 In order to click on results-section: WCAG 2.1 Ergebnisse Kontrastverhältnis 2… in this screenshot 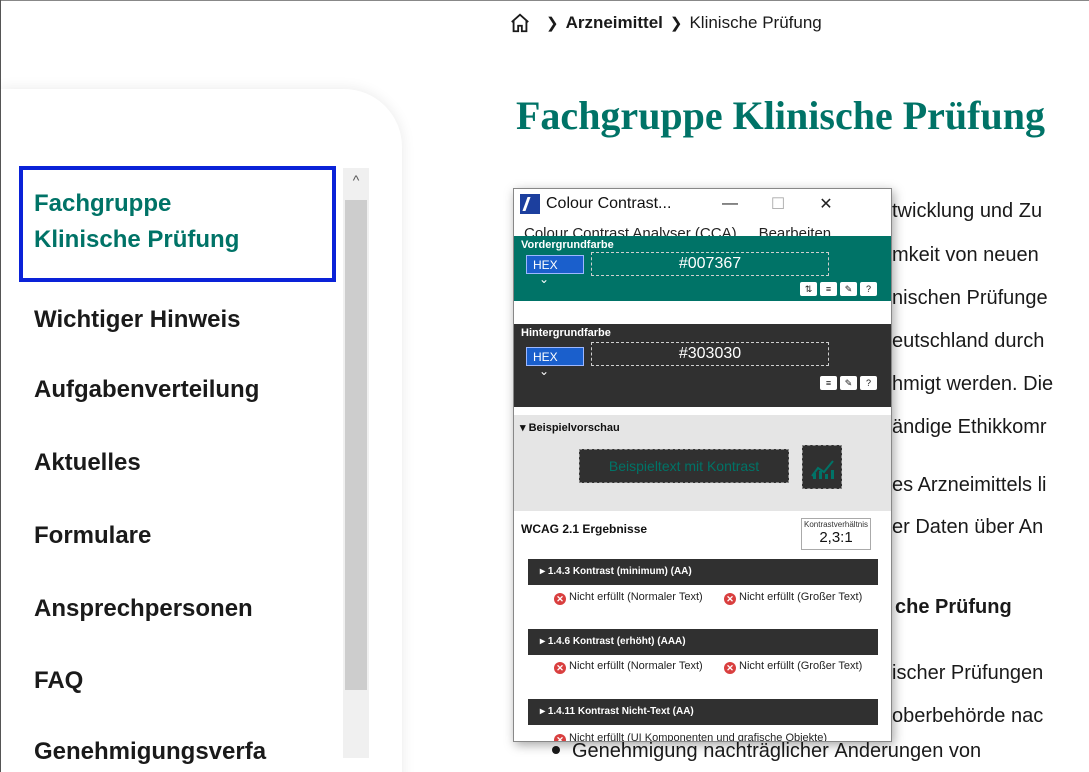, I will do `click(702, 626)`.